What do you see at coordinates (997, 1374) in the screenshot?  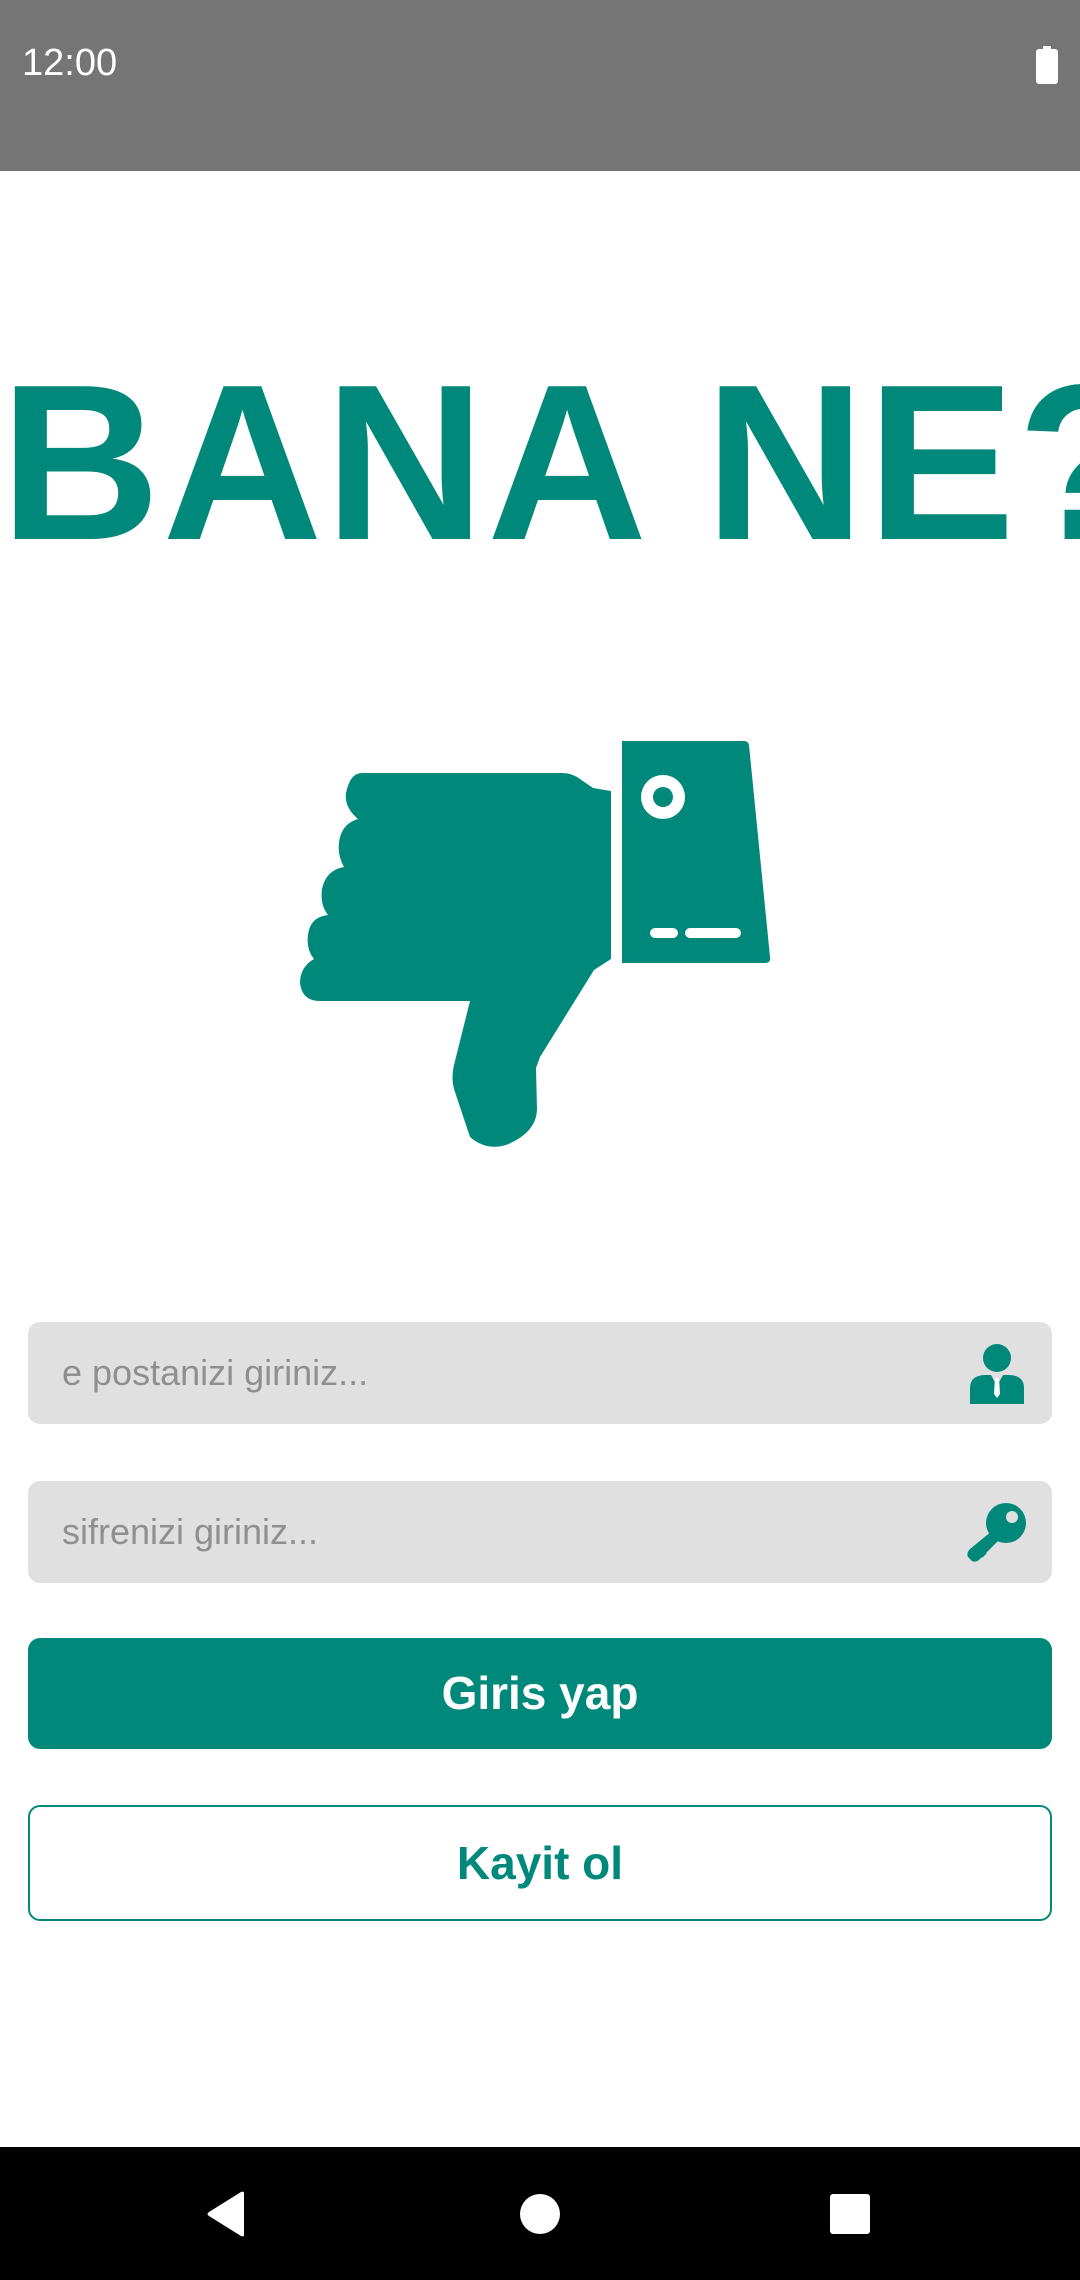 I see `user-icon` at bounding box center [997, 1374].